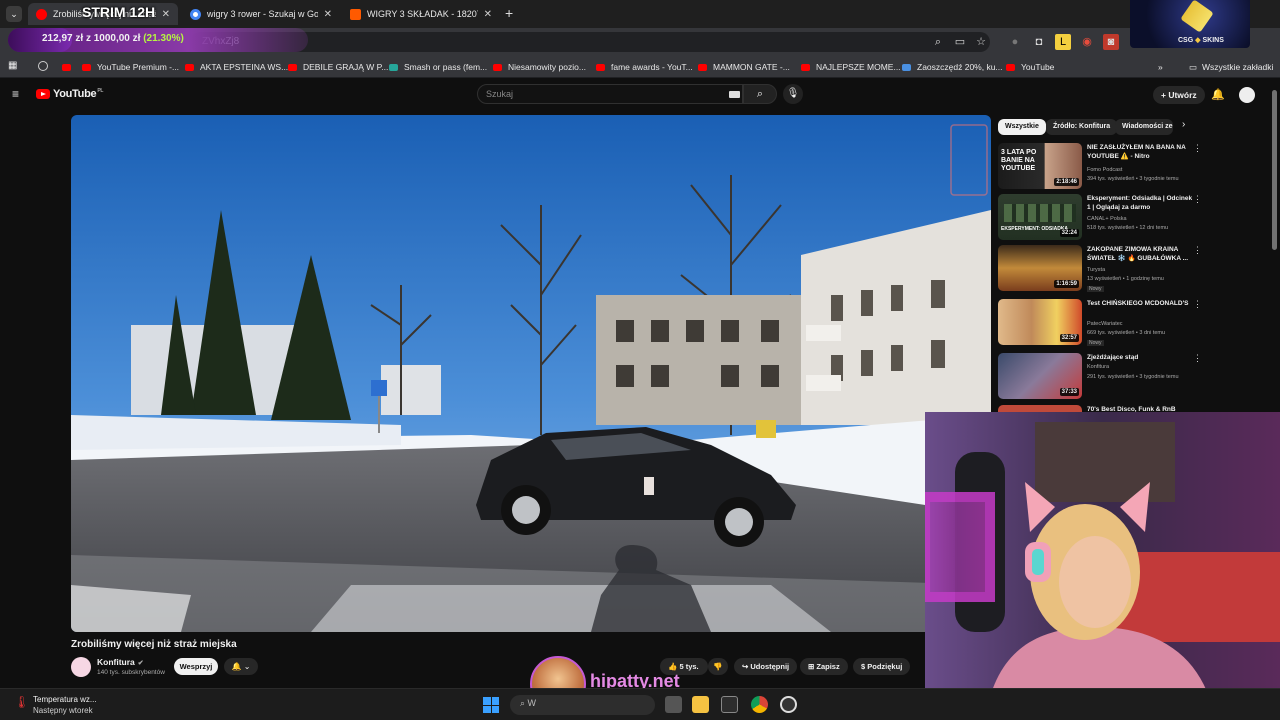 The width and height of the screenshot is (1280, 720). Describe the element at coordinates (241, 666) in the screenshot. I see `subscription-bell-button: 🔔 ⌄` at that location.